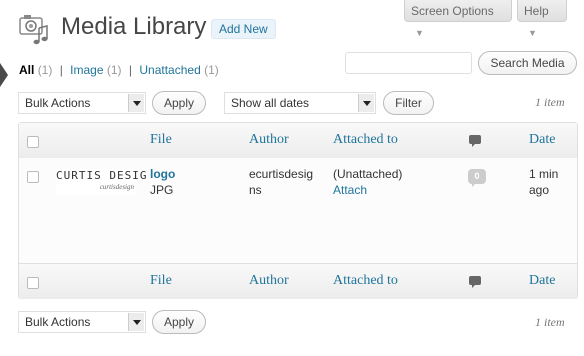 This screenshot has height=356, width=584. What do you see at coordinates (550, 322) in the screenshot?
I see `item-count-bottom: 1 item` at bounding box center [550, 322].